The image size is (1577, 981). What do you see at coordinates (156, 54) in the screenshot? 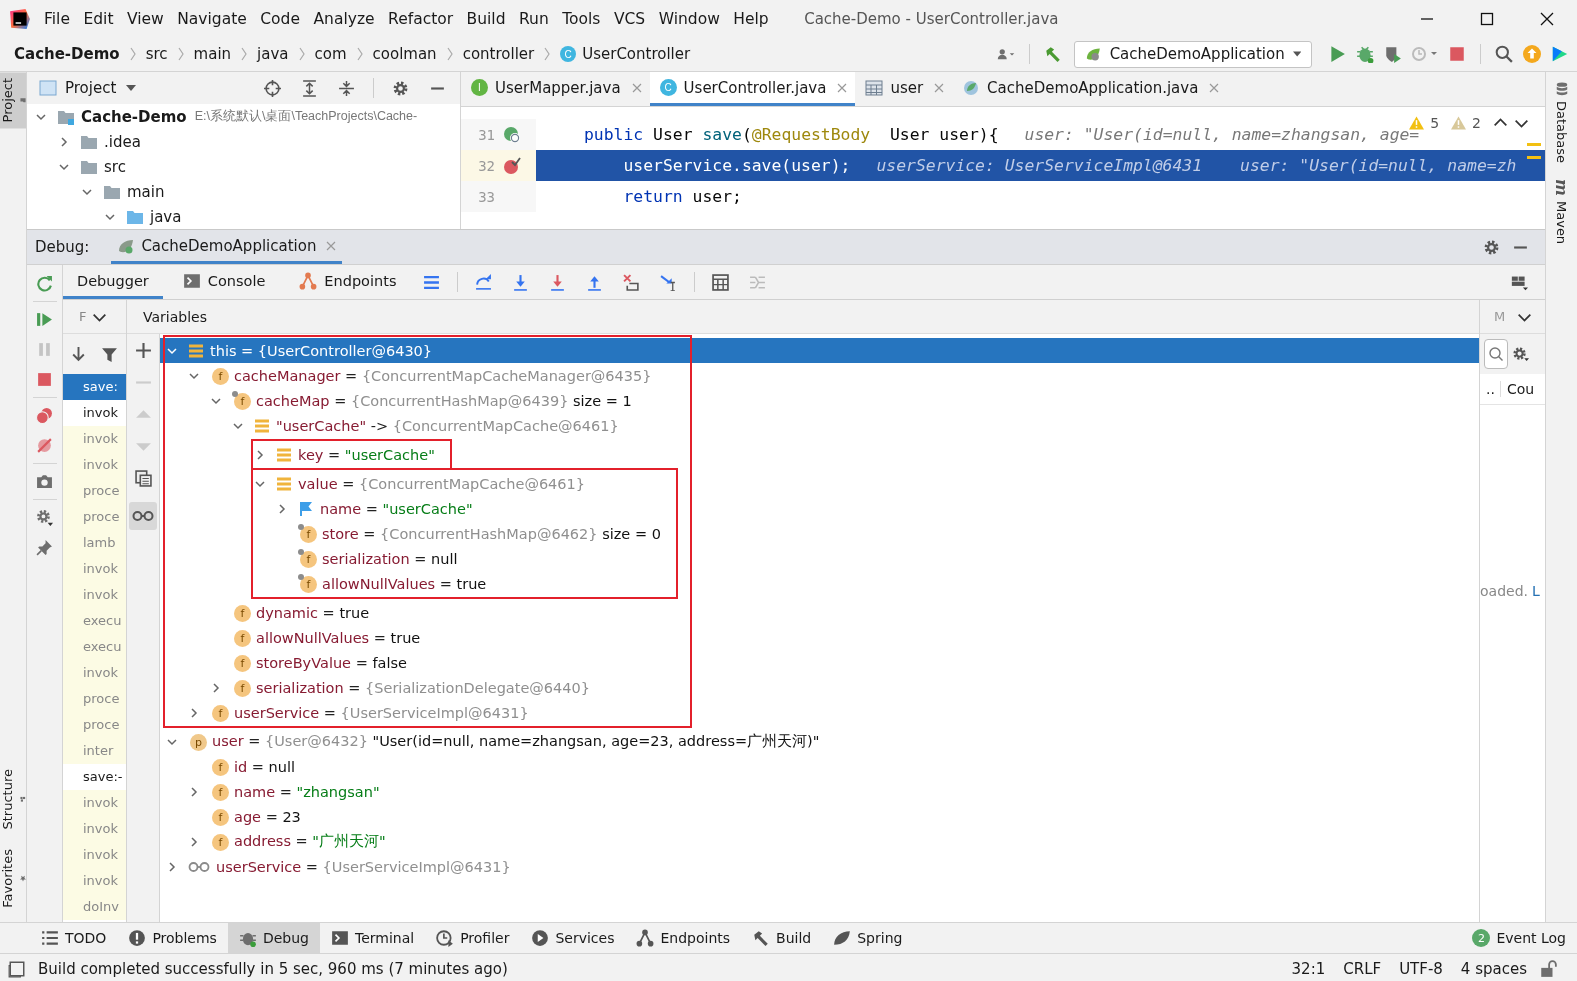
I see `breadcrumb-item: src` at bounding box center [156, 54].